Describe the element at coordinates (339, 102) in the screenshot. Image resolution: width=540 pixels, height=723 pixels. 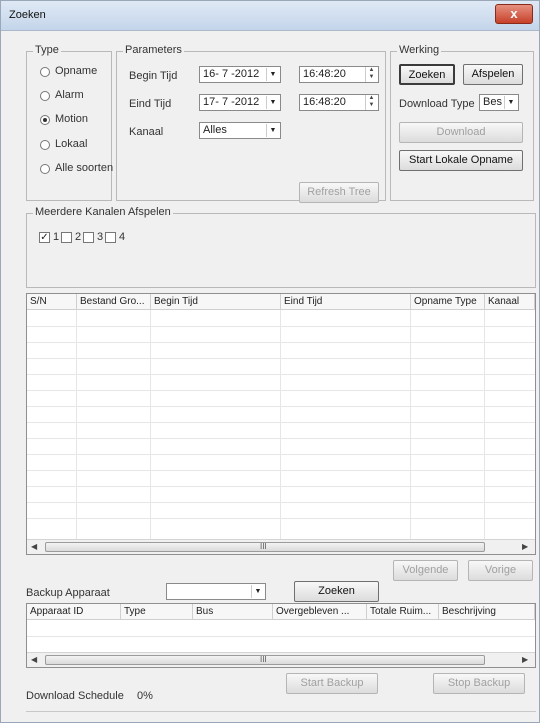
I see `end-time-spinner: 16:48:20 ▲ ▼` at that location.